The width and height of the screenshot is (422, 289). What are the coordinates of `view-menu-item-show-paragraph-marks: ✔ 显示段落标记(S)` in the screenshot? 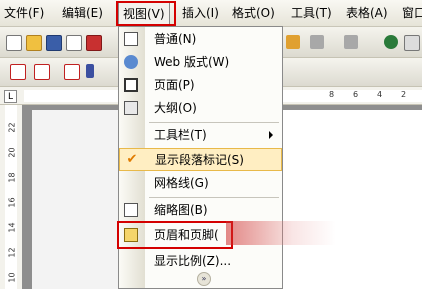 It's located at (200, 159).